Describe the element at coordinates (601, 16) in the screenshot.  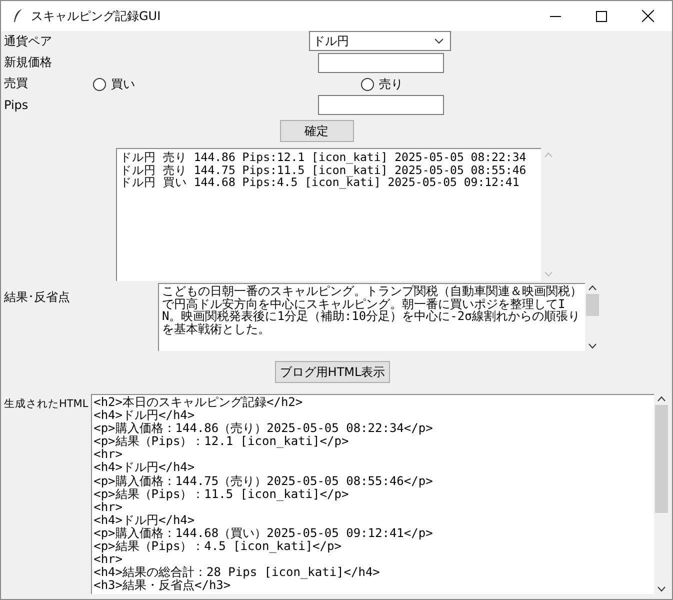
I see `maximize-icon` at that location.